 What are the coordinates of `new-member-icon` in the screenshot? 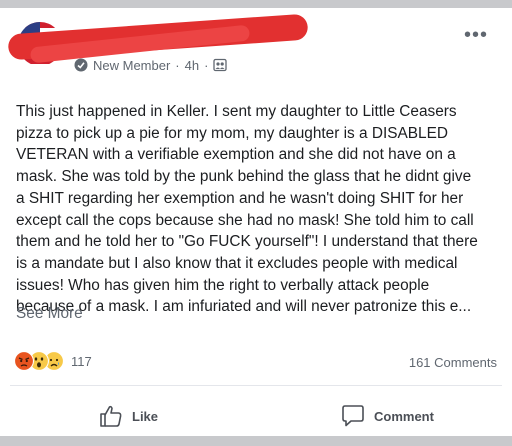 It's located at (81, 65).